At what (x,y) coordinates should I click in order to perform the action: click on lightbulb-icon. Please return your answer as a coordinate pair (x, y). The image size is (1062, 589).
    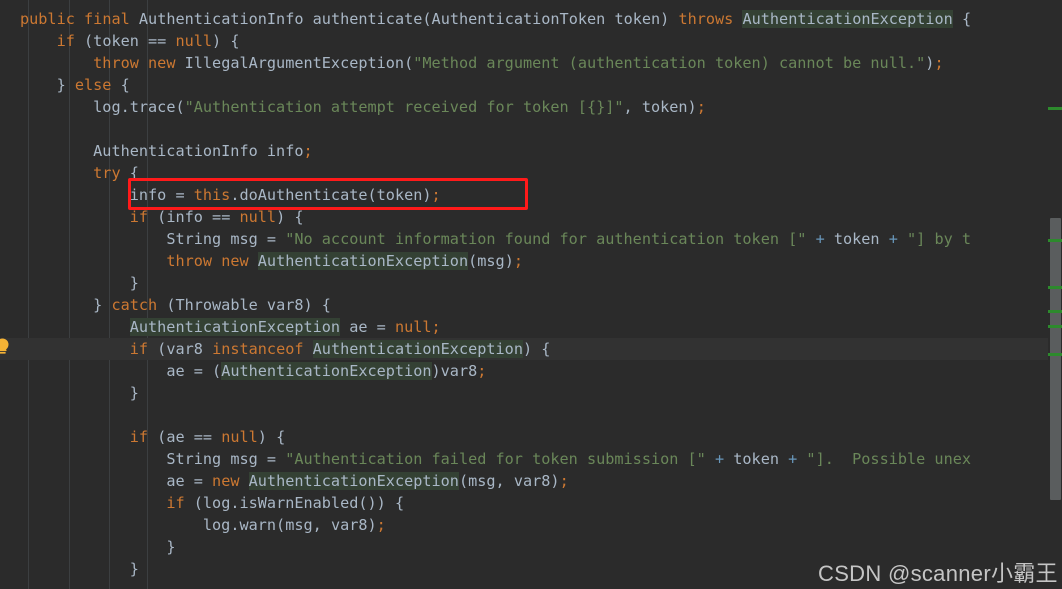
    Looking at the image, I should click on (5, 346).